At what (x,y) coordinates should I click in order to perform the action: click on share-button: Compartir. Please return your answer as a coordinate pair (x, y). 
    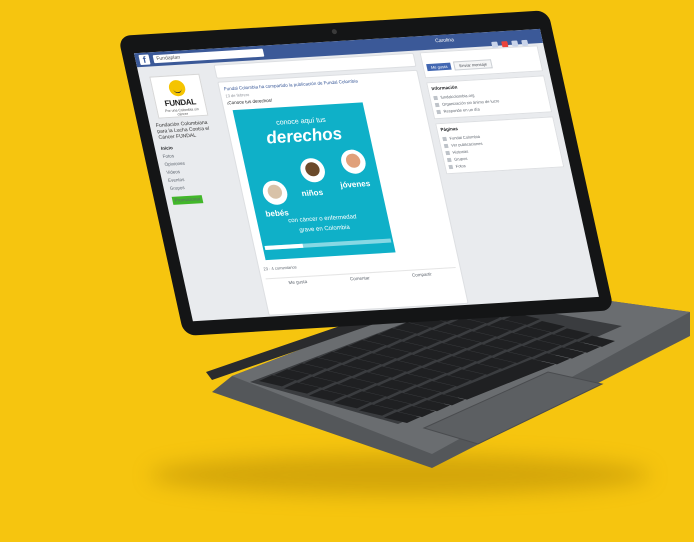
    Looking at the image, I should click on (422, 275).